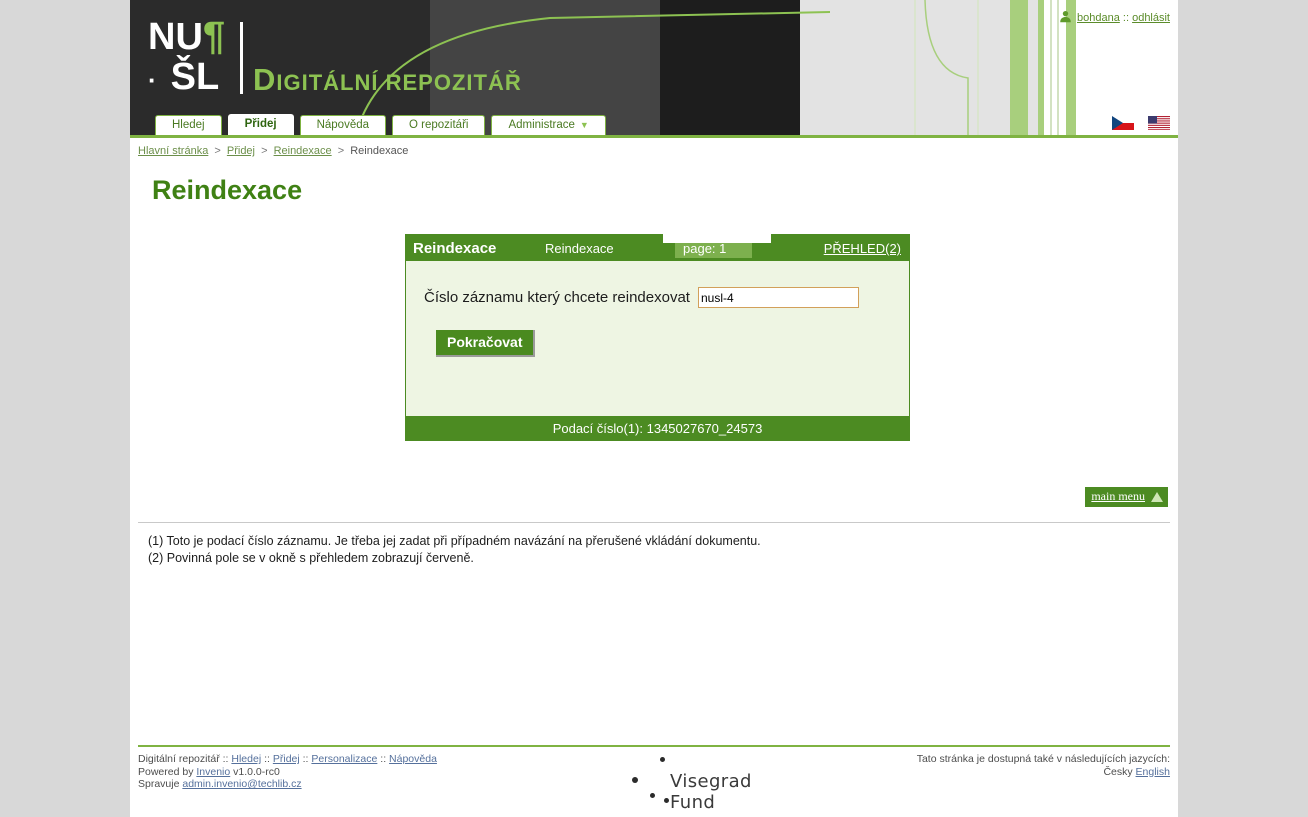 The image size is (1308, 817). I want to click on footer-admin-row: Spravuje admin.invenio@techlib.cz, so click(287, 784).